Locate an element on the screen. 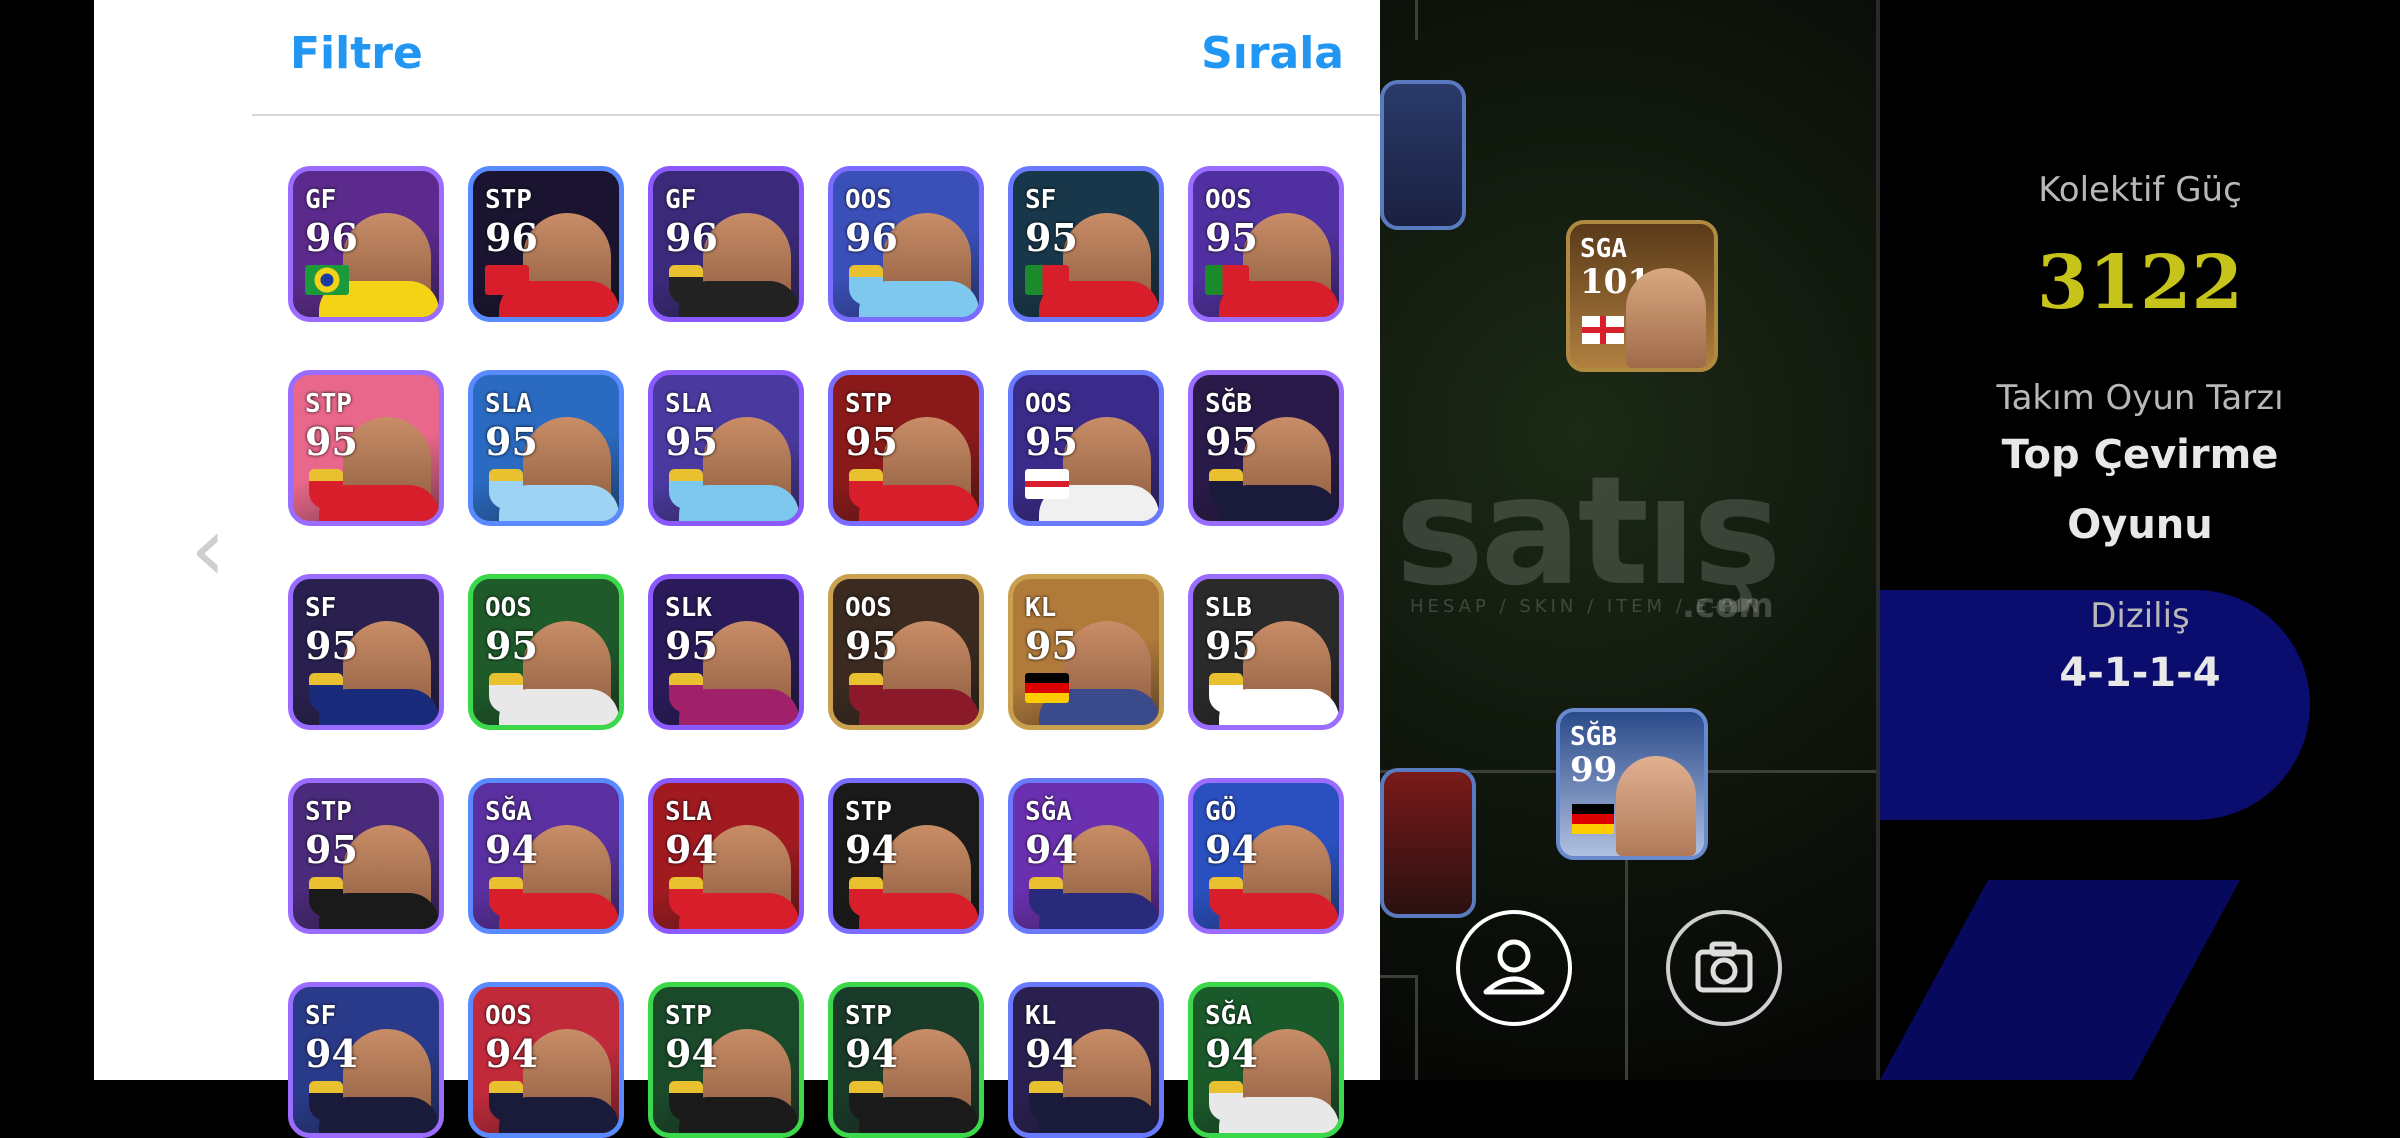 The width and height of the screenshot is (2400, 1138). collective-power-value: 3122 is located at coordinates (2140, 283).